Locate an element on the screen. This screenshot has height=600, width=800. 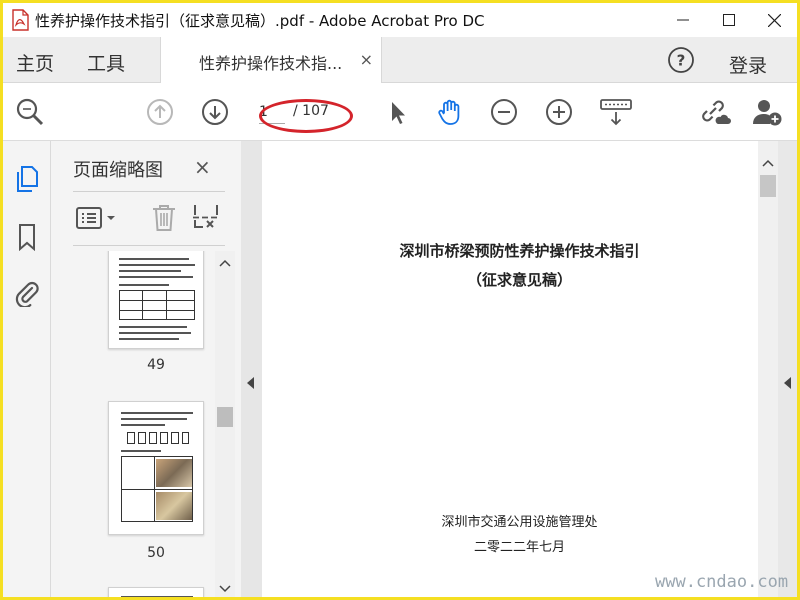
share-link-icon is located at coordinates (715, 112).